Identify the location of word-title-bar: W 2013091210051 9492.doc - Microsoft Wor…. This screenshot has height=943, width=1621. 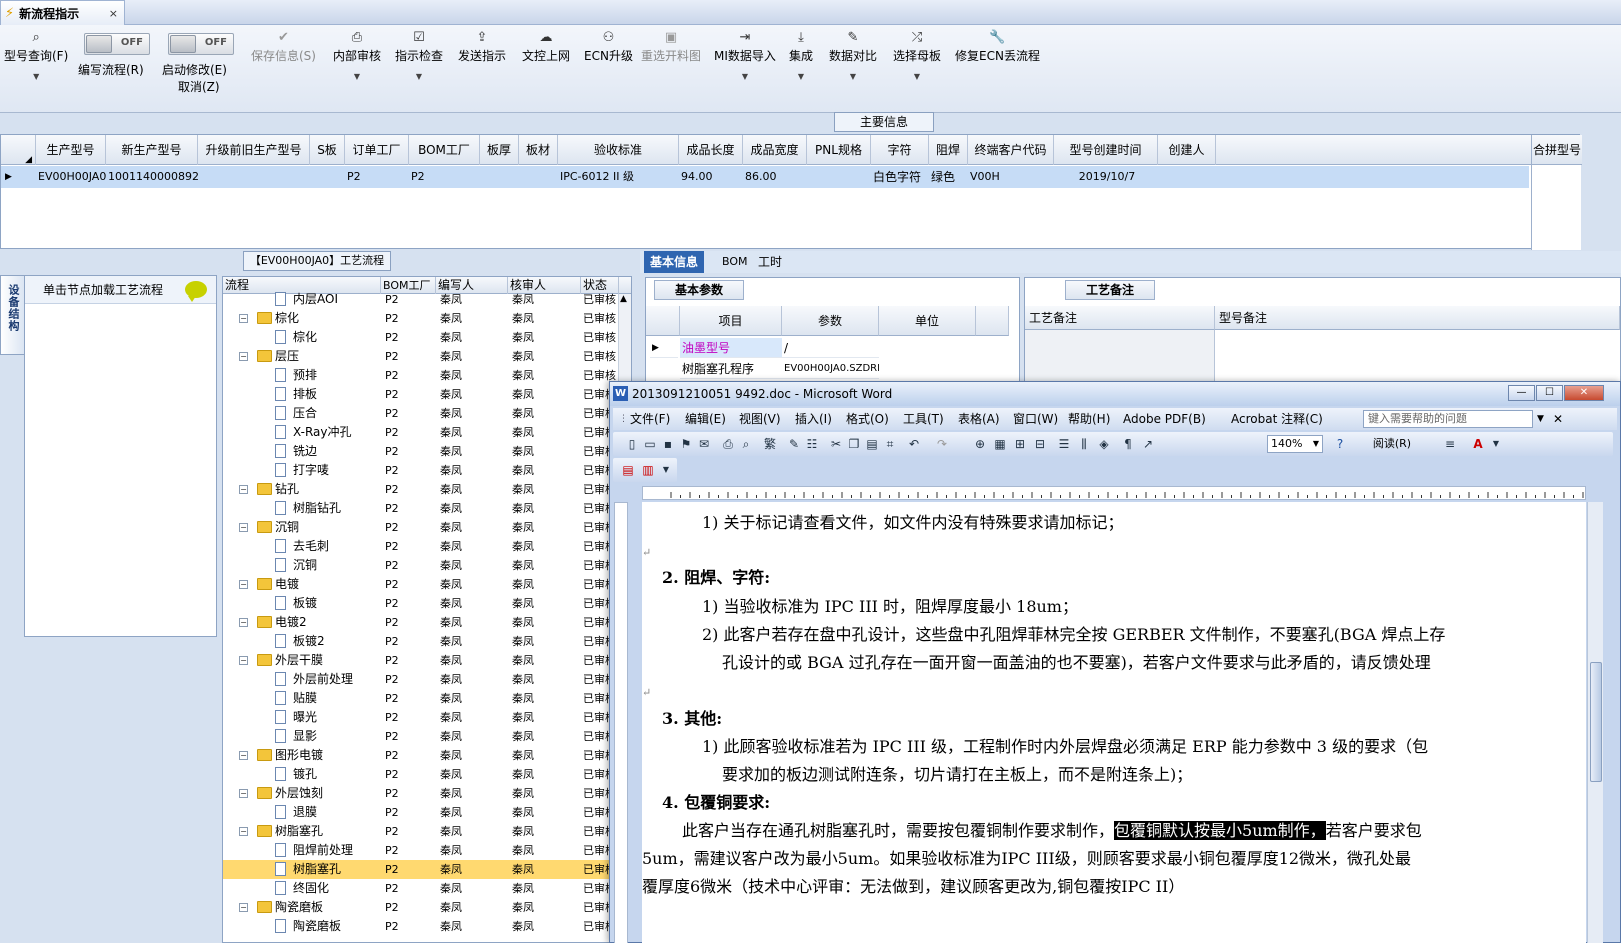
(1115, 394).